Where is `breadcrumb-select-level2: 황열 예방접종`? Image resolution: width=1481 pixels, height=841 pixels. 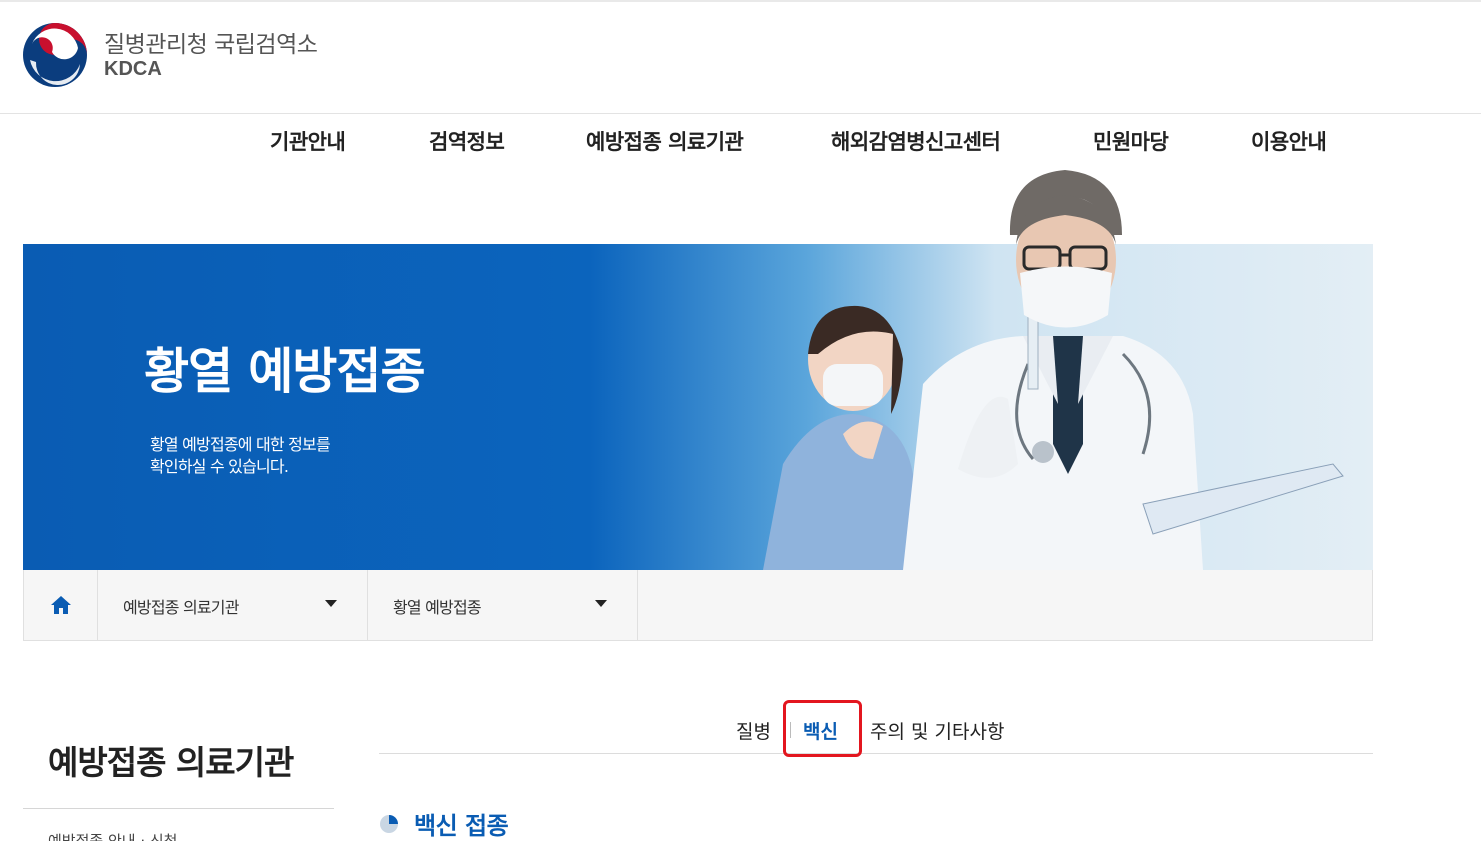
breadcrumb-select-level2: 황열 예방접종 is located at coordinates (503, 605).